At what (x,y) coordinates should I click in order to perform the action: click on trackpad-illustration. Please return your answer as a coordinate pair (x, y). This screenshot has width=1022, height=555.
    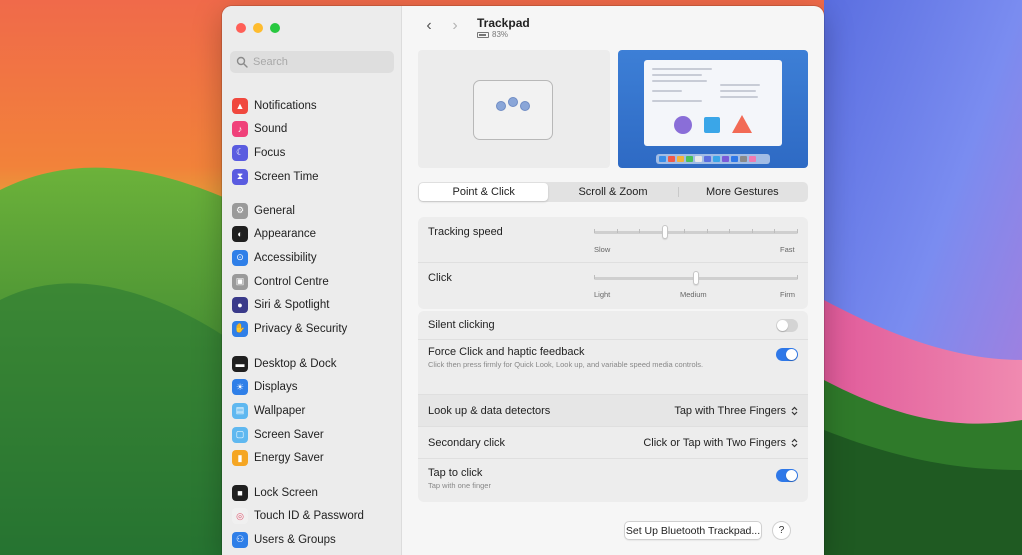
    Looking at the image, I should click on (513, 110).